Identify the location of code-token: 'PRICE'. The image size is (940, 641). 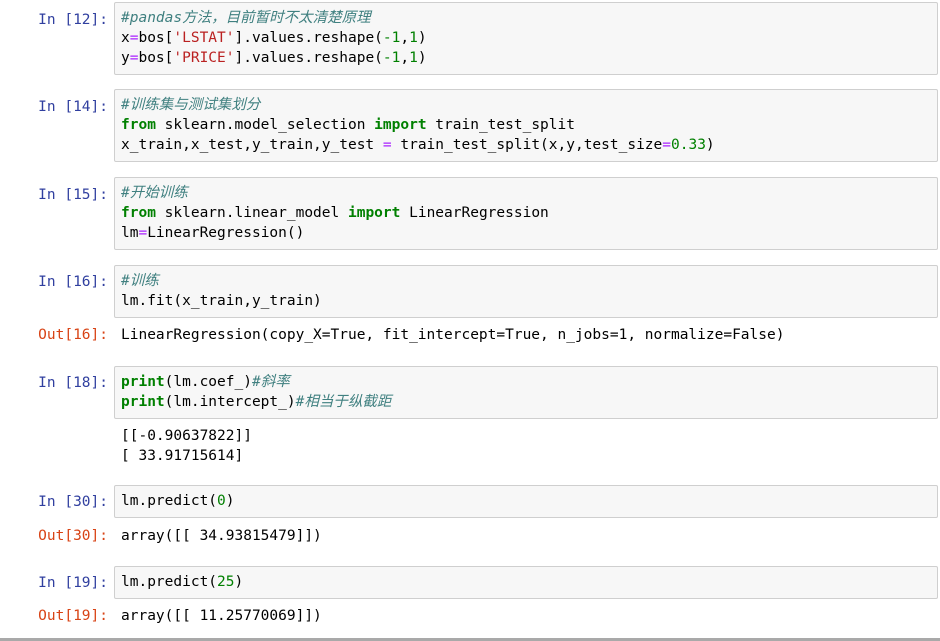
(204, 58).